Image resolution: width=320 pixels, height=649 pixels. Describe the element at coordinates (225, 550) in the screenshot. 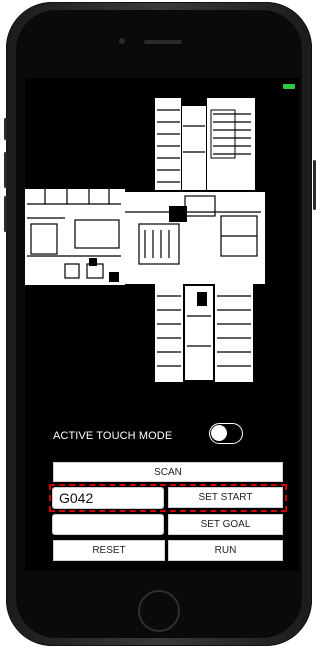

I see `run-button: RUN` at that location.